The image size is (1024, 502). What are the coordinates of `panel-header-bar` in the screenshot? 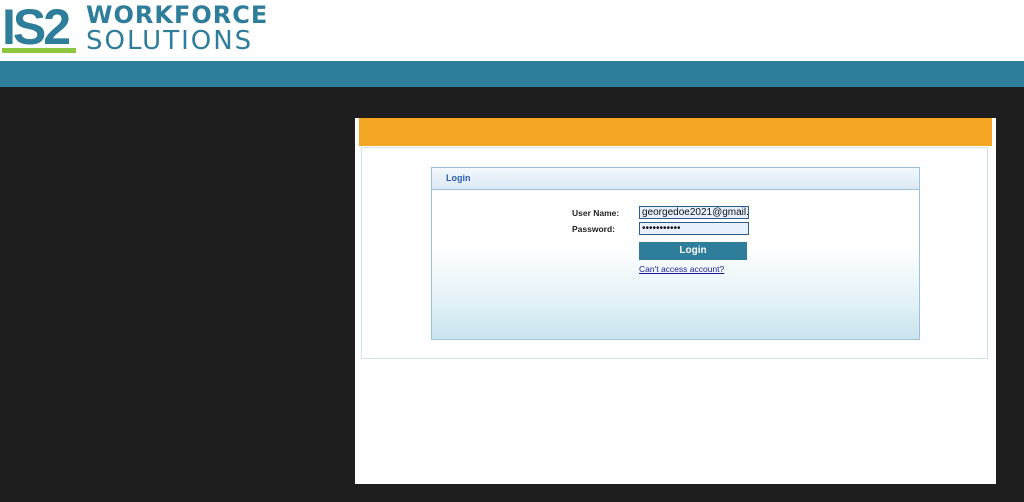 It's located at (675, 132).